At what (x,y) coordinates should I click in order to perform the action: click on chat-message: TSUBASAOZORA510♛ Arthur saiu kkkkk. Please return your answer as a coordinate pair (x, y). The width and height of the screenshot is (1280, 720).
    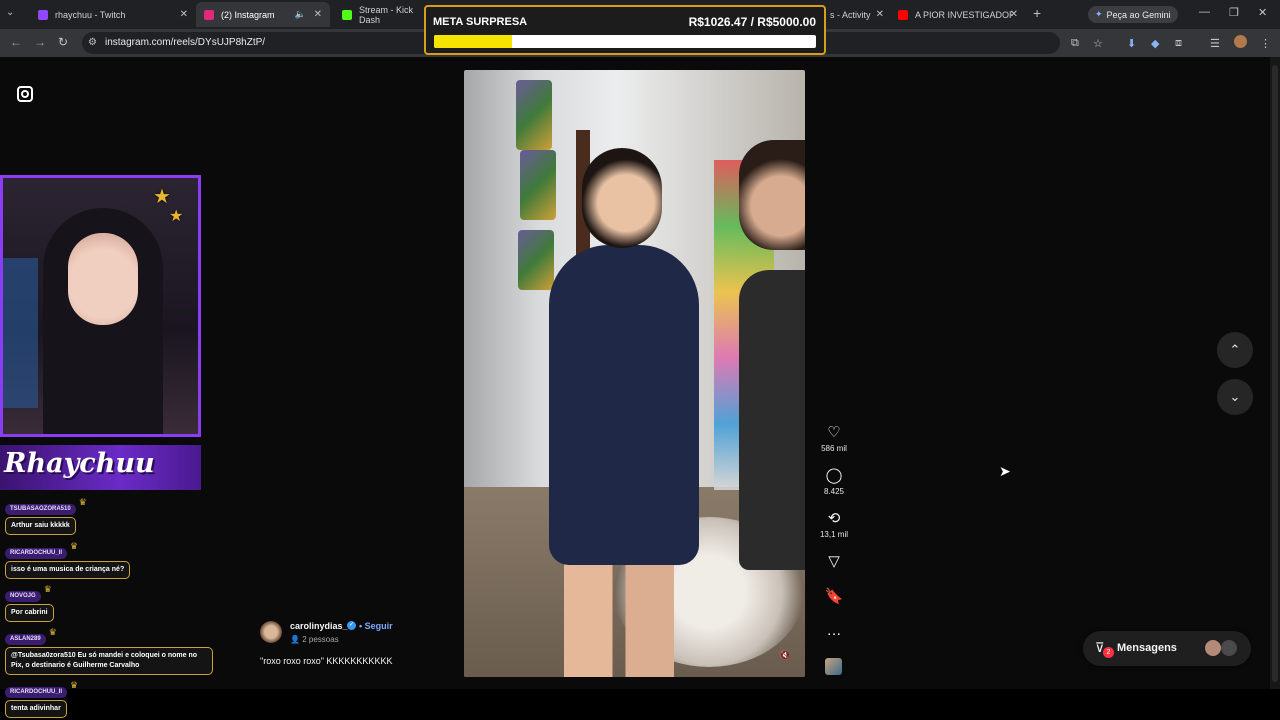
    Looking at the image, I should click on (46, 516).